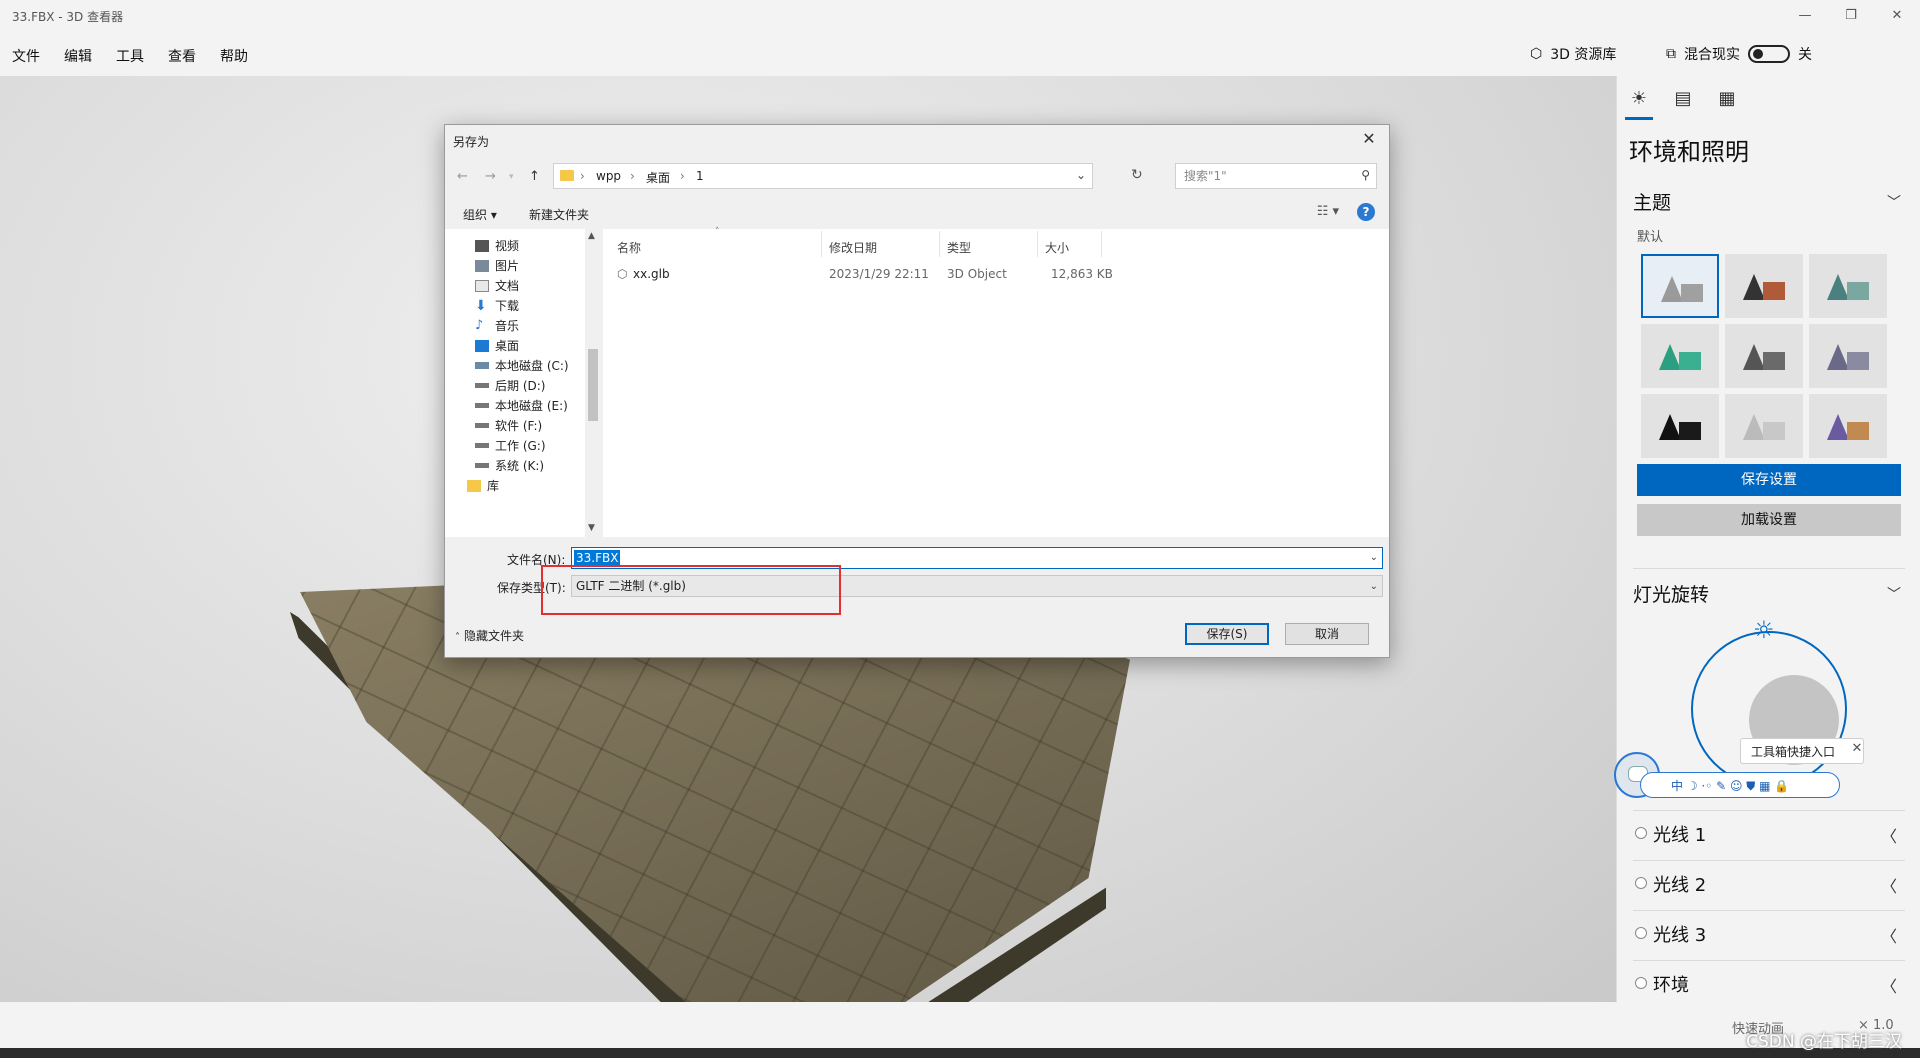 Image resolution: width=1920 pixels, height=1058 pixels. Describe the element at coordinates (483, 485) in the screenshot. I see `nav-item-library: 库` at that location.